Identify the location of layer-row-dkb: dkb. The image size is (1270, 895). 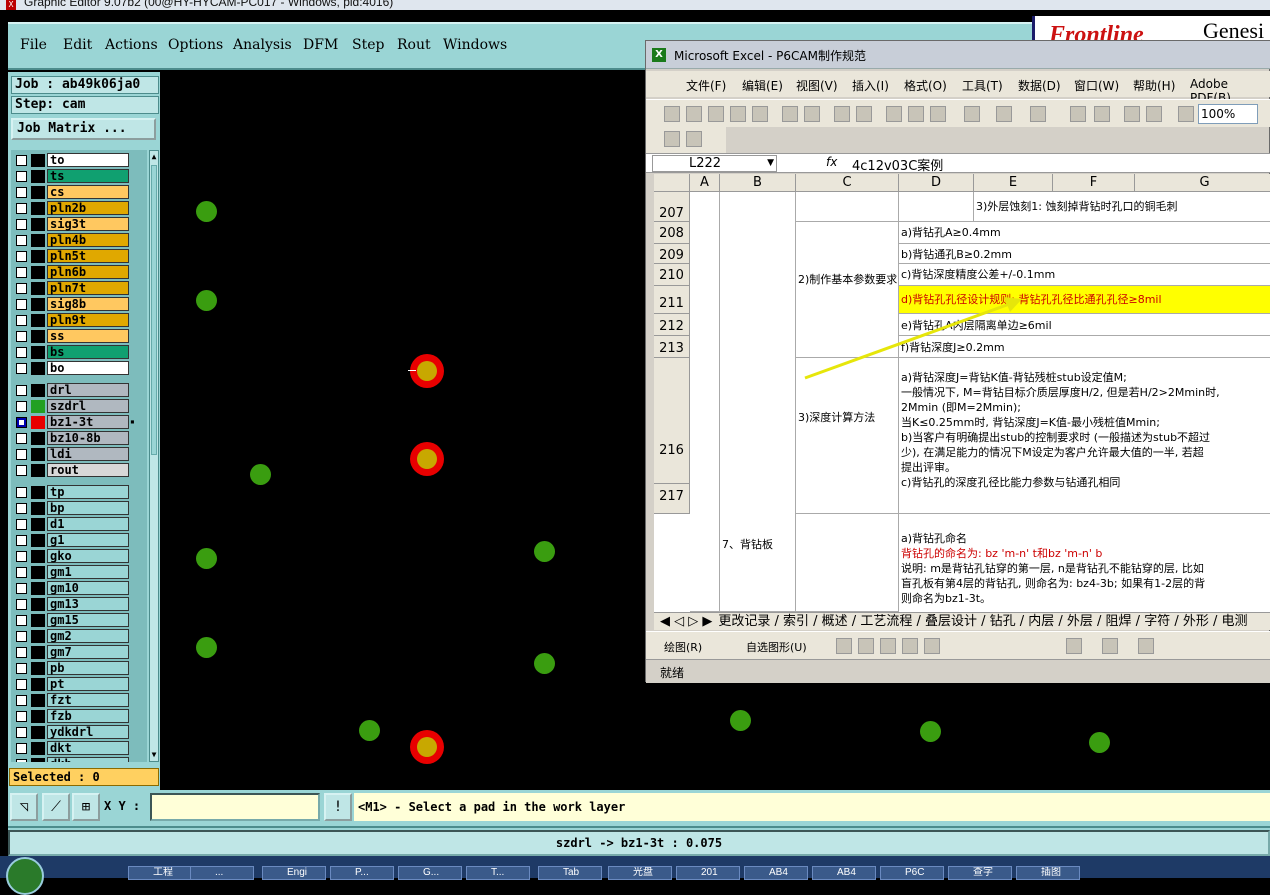
(79, 759).